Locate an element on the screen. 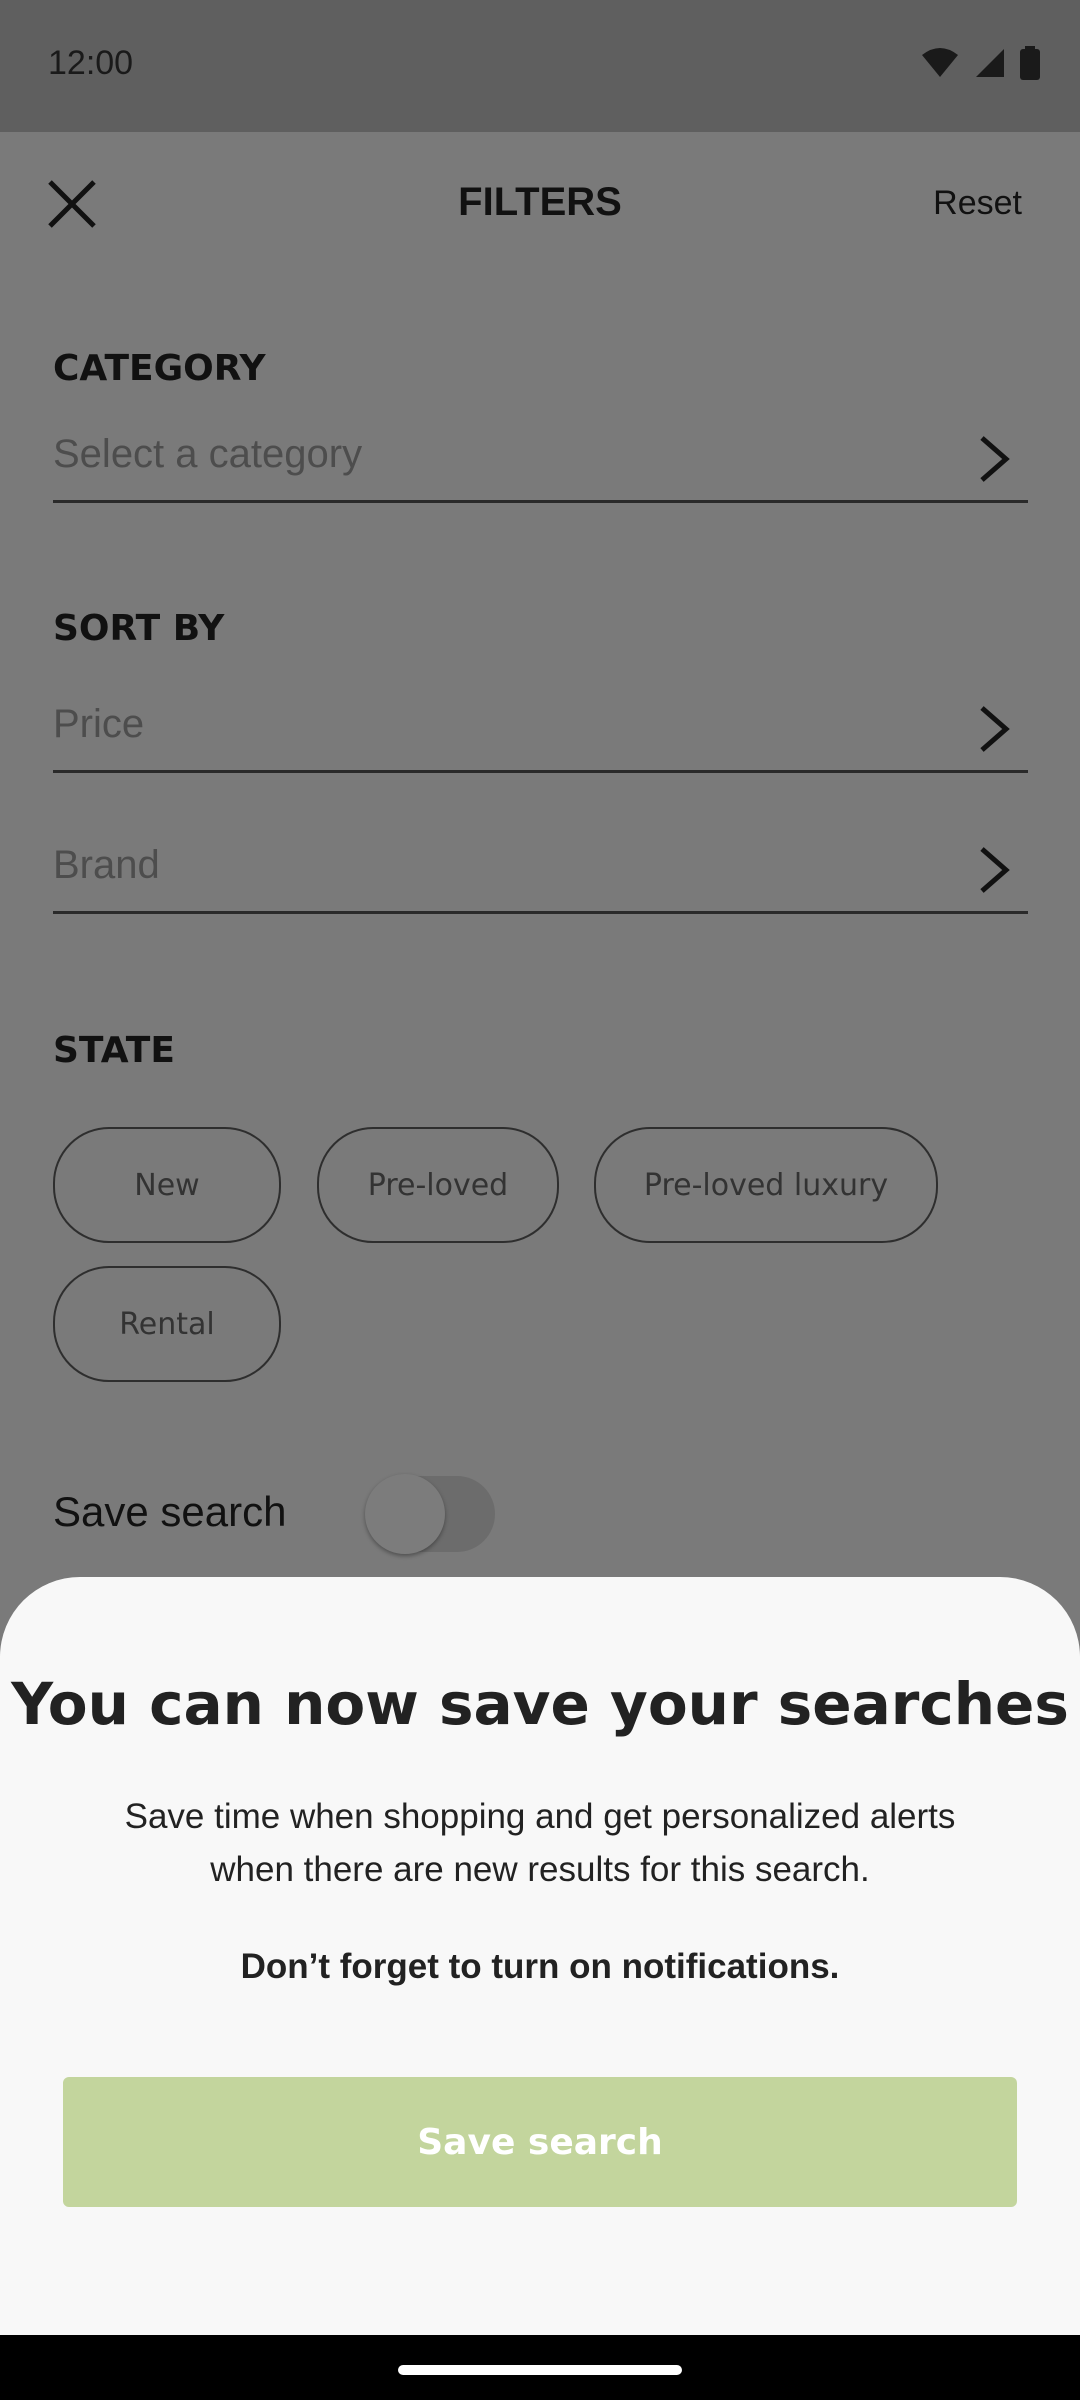 The width and height of the screenshot is (1080, 2400). page-title: FILTERS is located at coordinates (540, 202).